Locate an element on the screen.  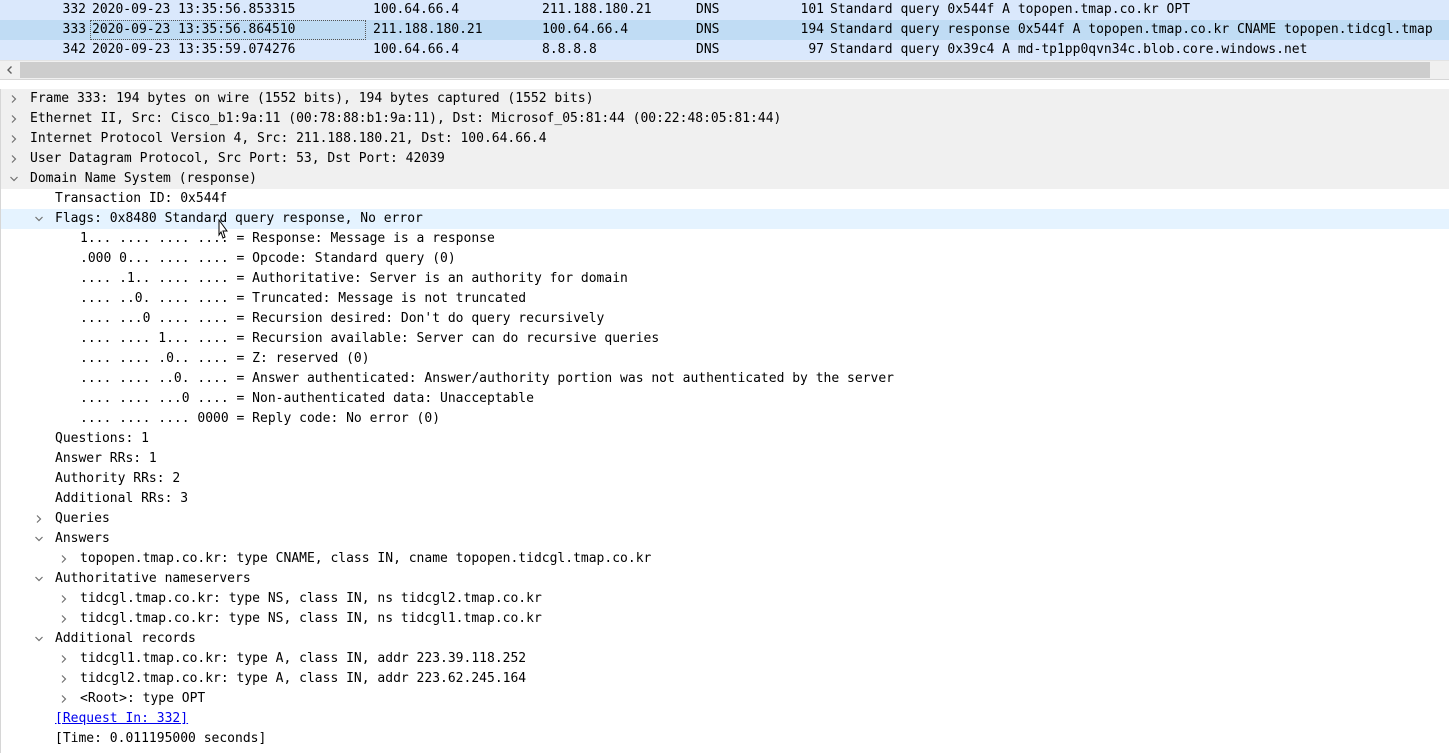
response-relation-icon is located at coordinates (11, 30).